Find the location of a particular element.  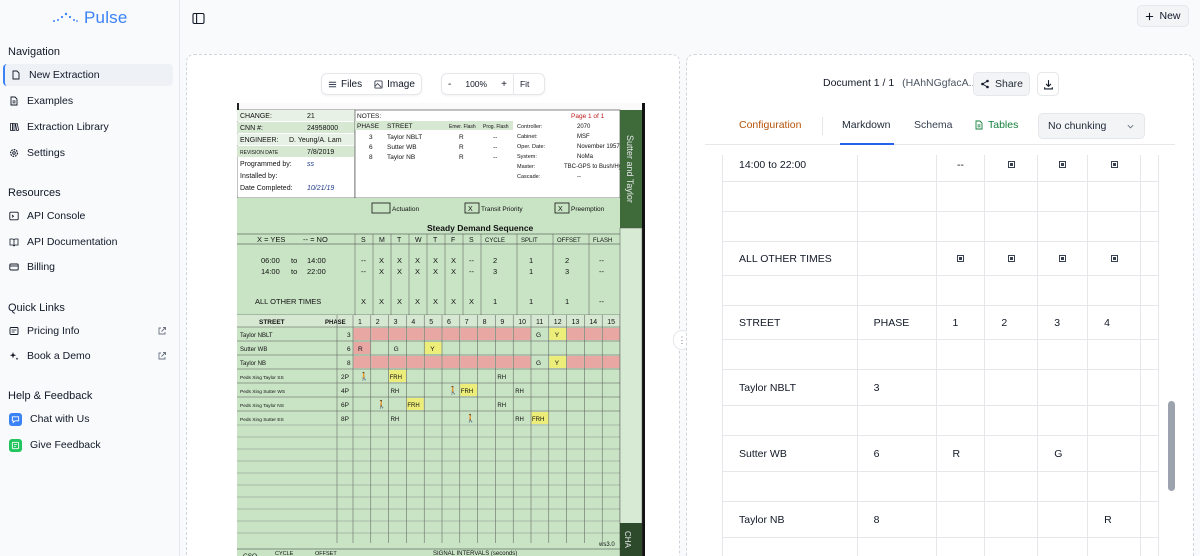

files-button: Files is located at coordinates (345, 84).